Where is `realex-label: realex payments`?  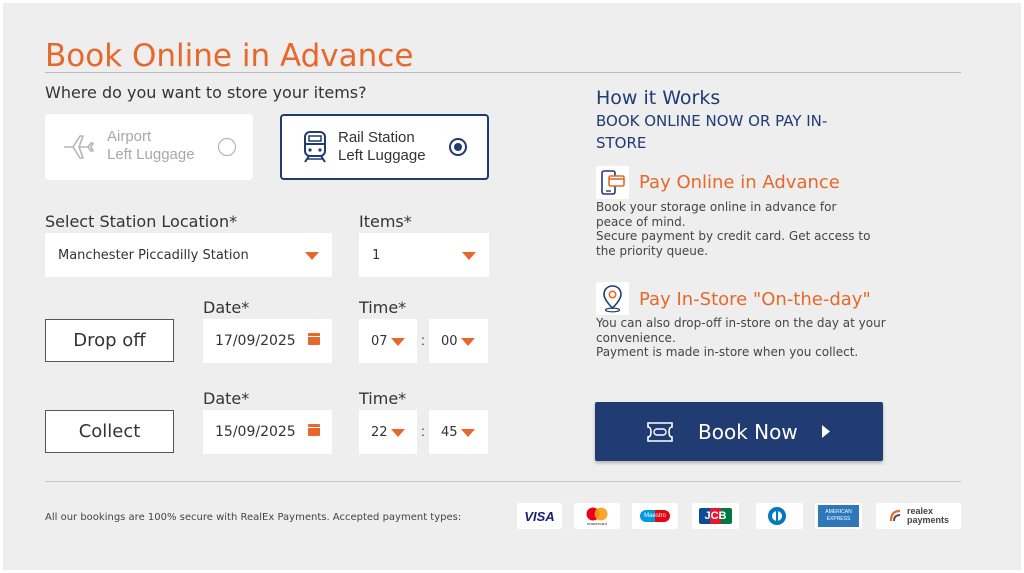 realex-label: realex payments is located at coordinates (928, 515).